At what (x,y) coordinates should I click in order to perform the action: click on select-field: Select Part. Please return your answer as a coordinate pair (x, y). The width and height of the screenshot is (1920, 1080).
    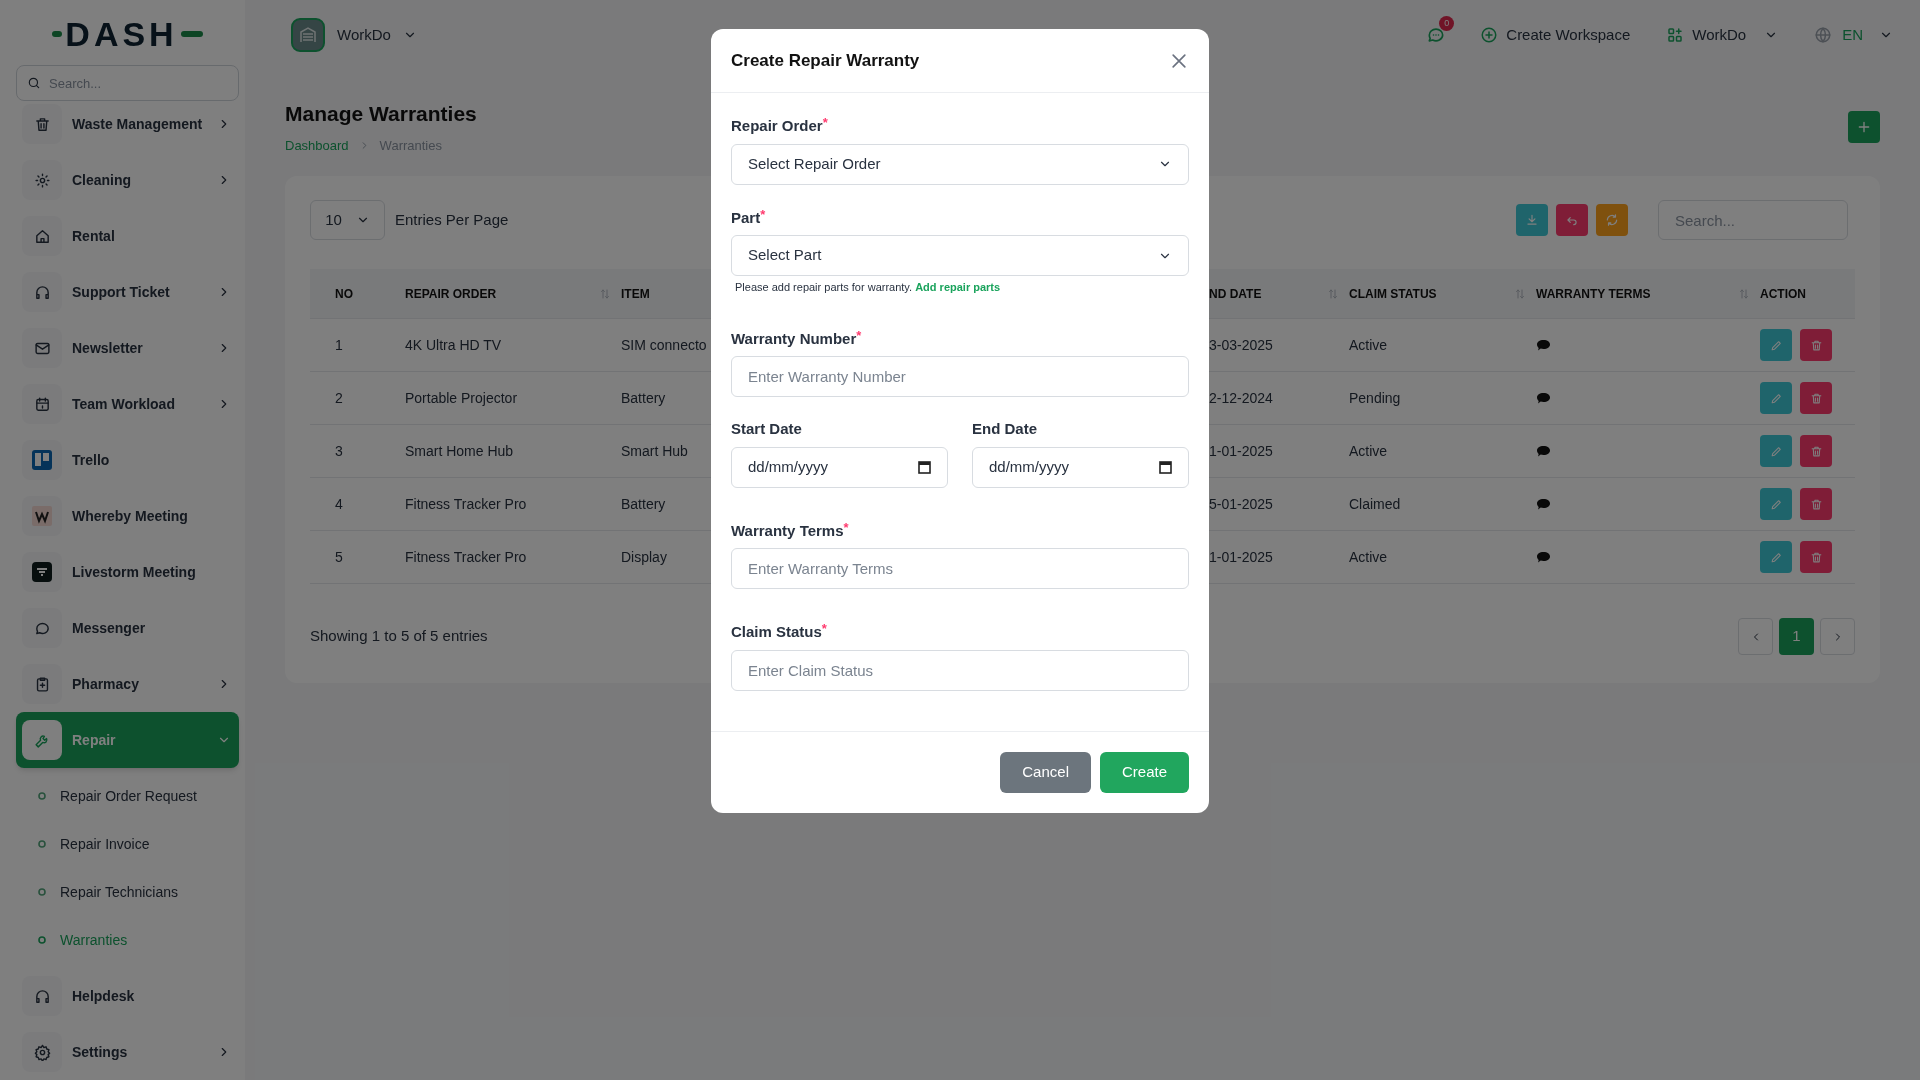
    Looking at the image, I should click on (960, 255).